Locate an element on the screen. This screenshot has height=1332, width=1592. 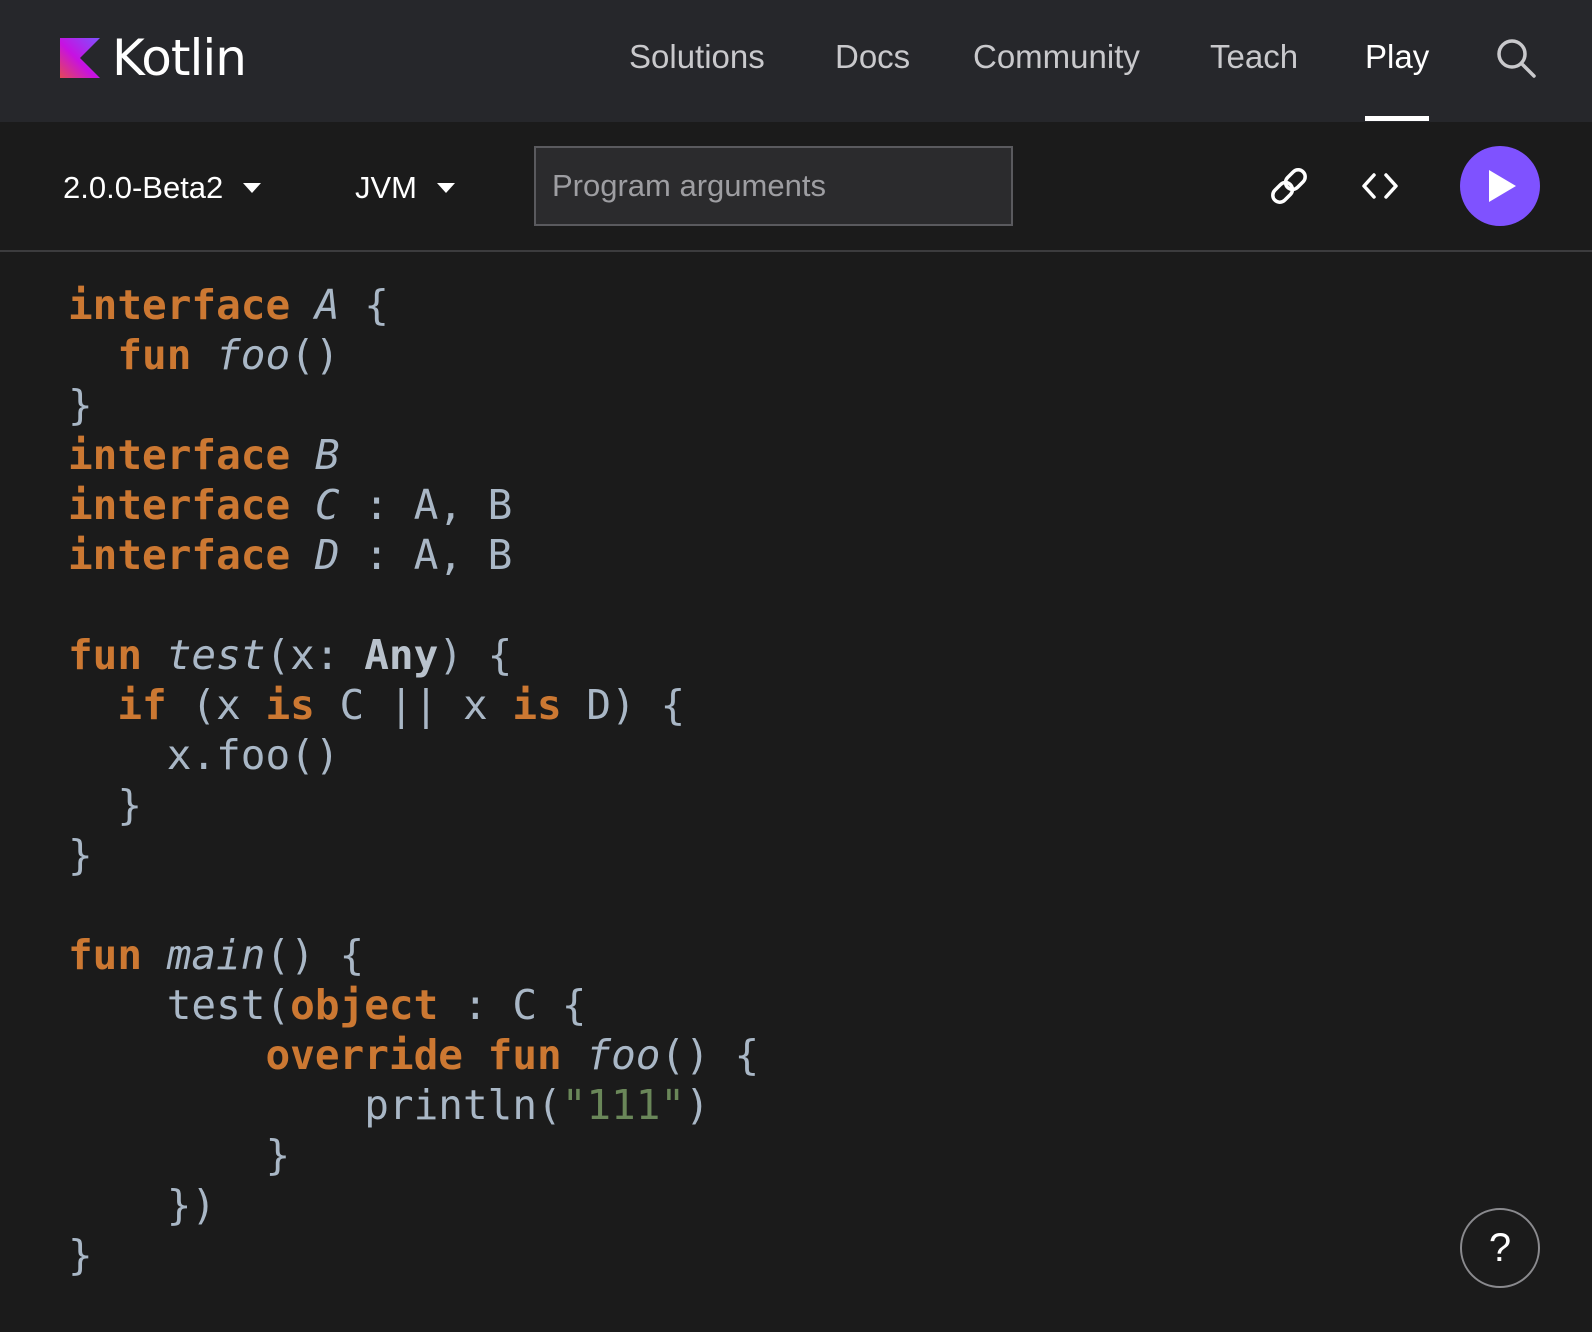
code-token: C is located at coordinates (327, 505).